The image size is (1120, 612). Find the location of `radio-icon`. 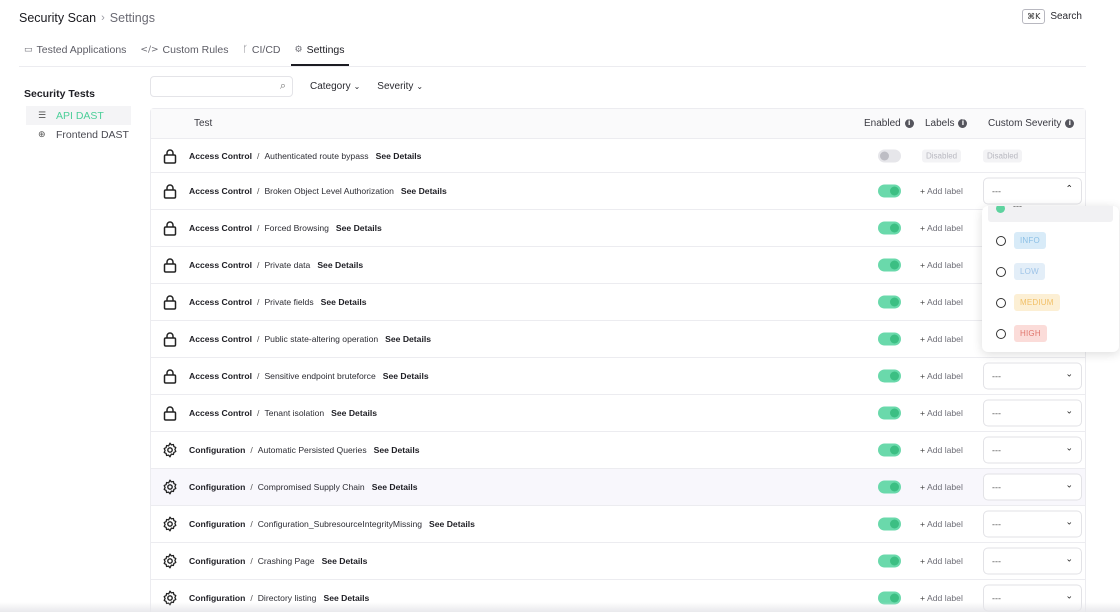

radio-icon is located at coordinates (1001, 271).